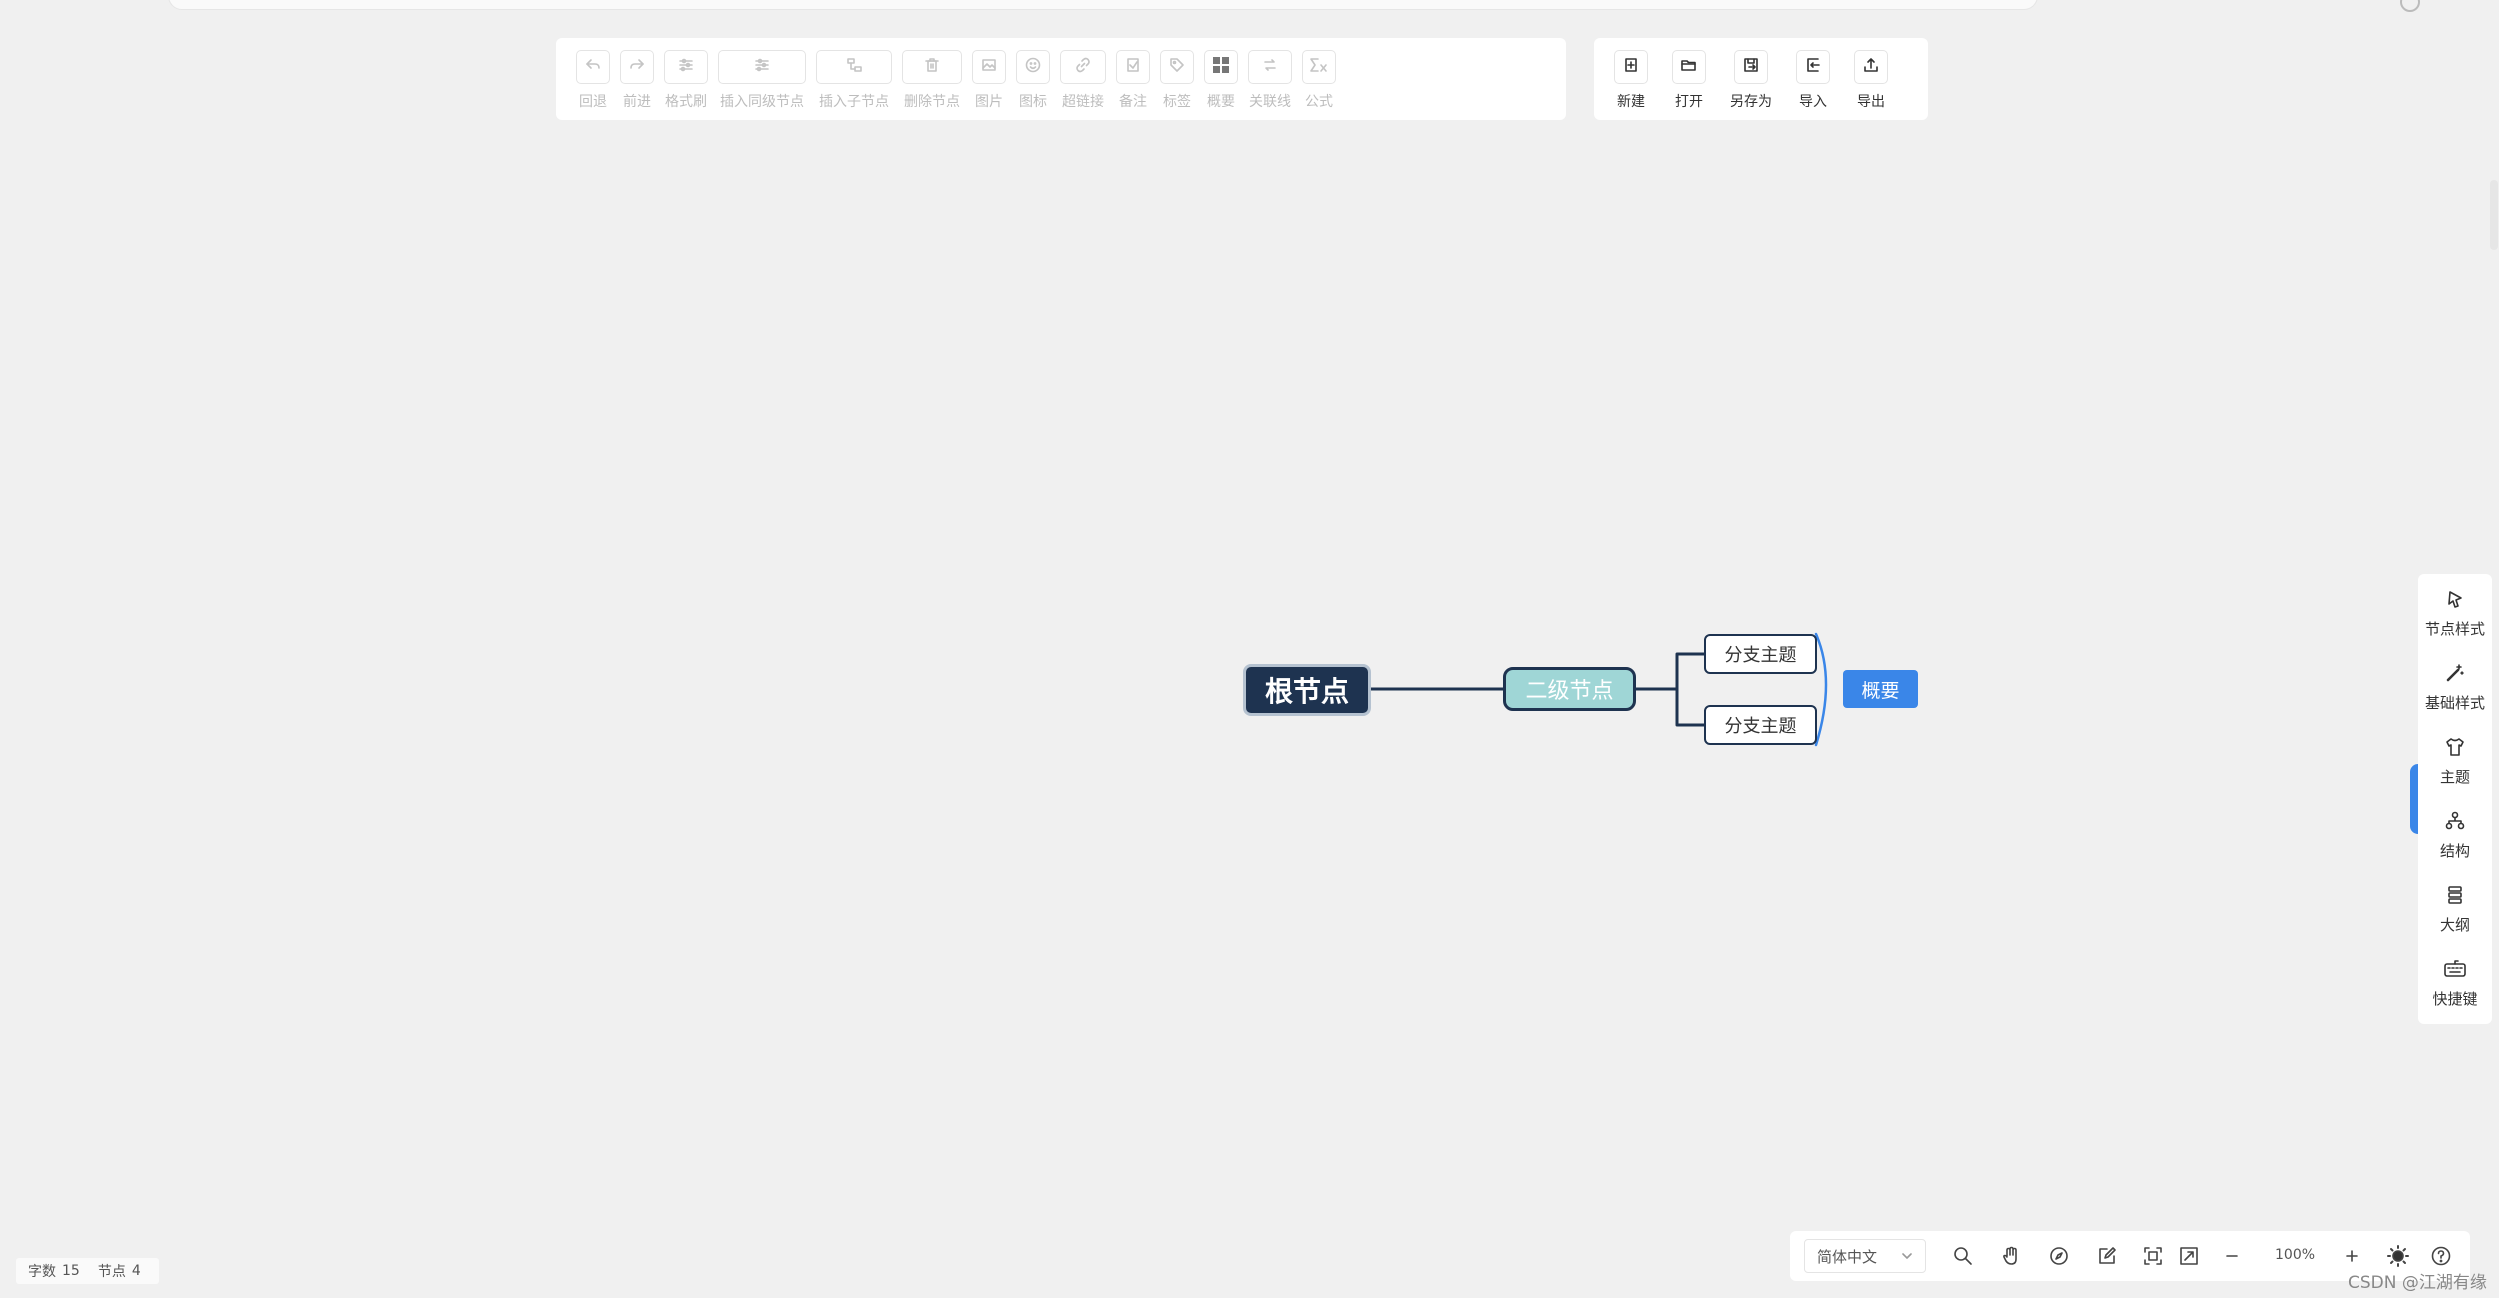 Image resolution: width=2499 pixels, height=1298 pixels. What do you see at coordinates (2011, 1258) in the screenshot?
I see `hand-drag-icon` at bounding box center [2011, 1258].